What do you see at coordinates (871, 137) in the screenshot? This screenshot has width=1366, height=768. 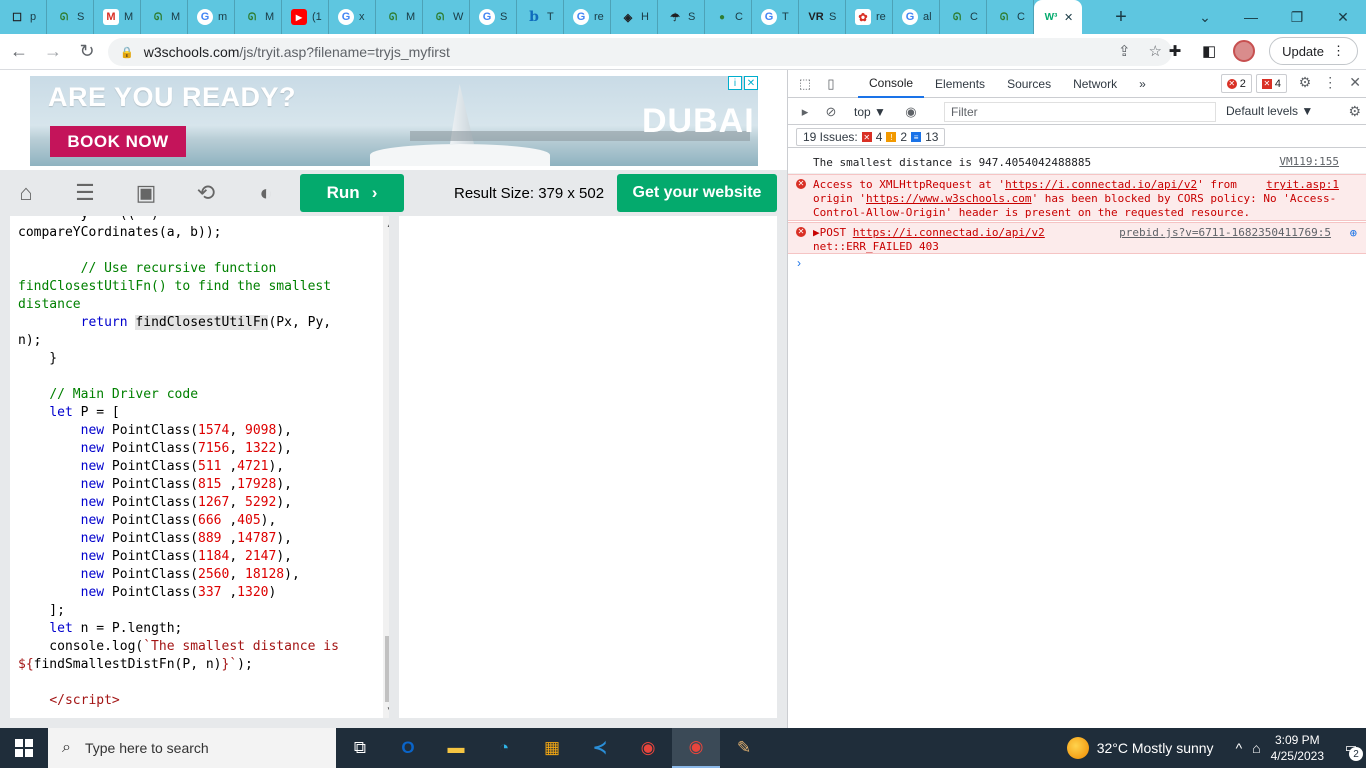 I see `issues-button: 19 Issues: ✕ 4 ! 2 ≡ 13` at bounding box center [871, 137].